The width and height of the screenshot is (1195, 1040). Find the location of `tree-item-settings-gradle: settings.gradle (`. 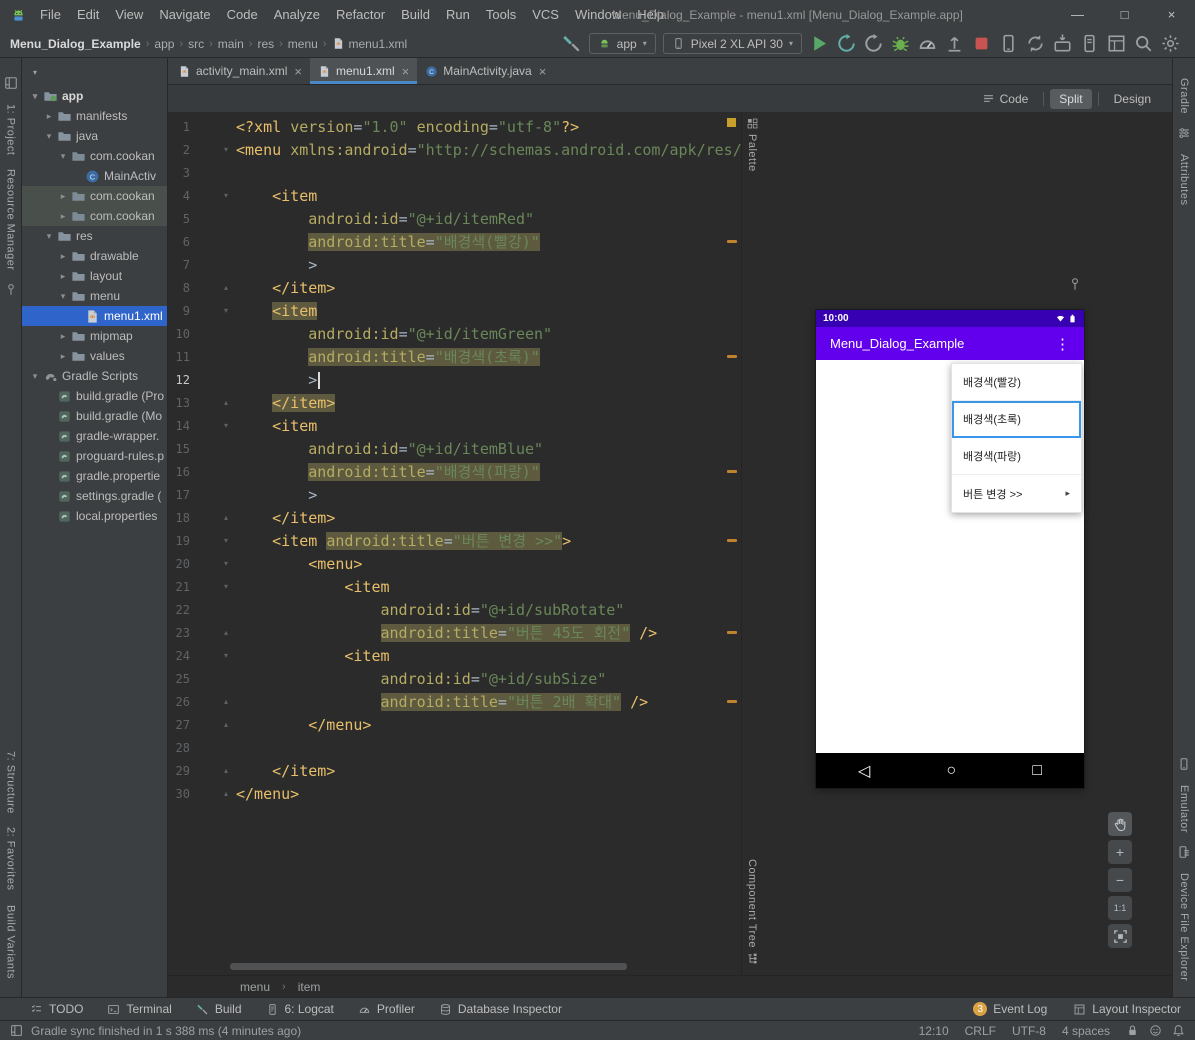

tree-item-settings-gradle: settings.gradle ( is located at coordinates (94, 496).